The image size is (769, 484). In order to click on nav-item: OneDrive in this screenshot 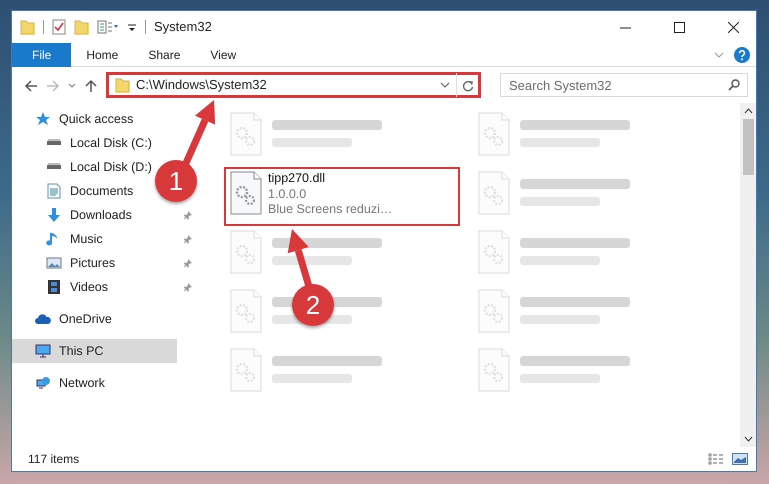, I will do `click(94, 319)`.